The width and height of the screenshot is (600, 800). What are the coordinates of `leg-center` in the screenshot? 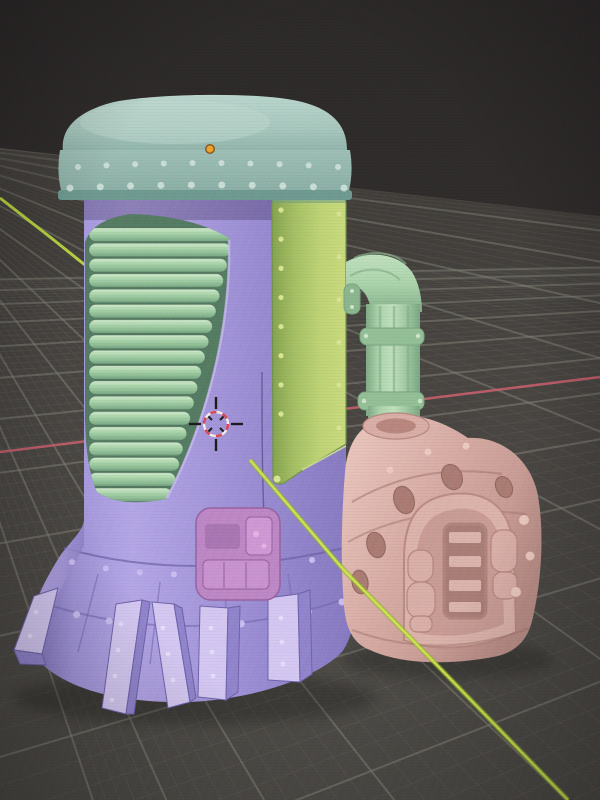 It's located at (219, 653).